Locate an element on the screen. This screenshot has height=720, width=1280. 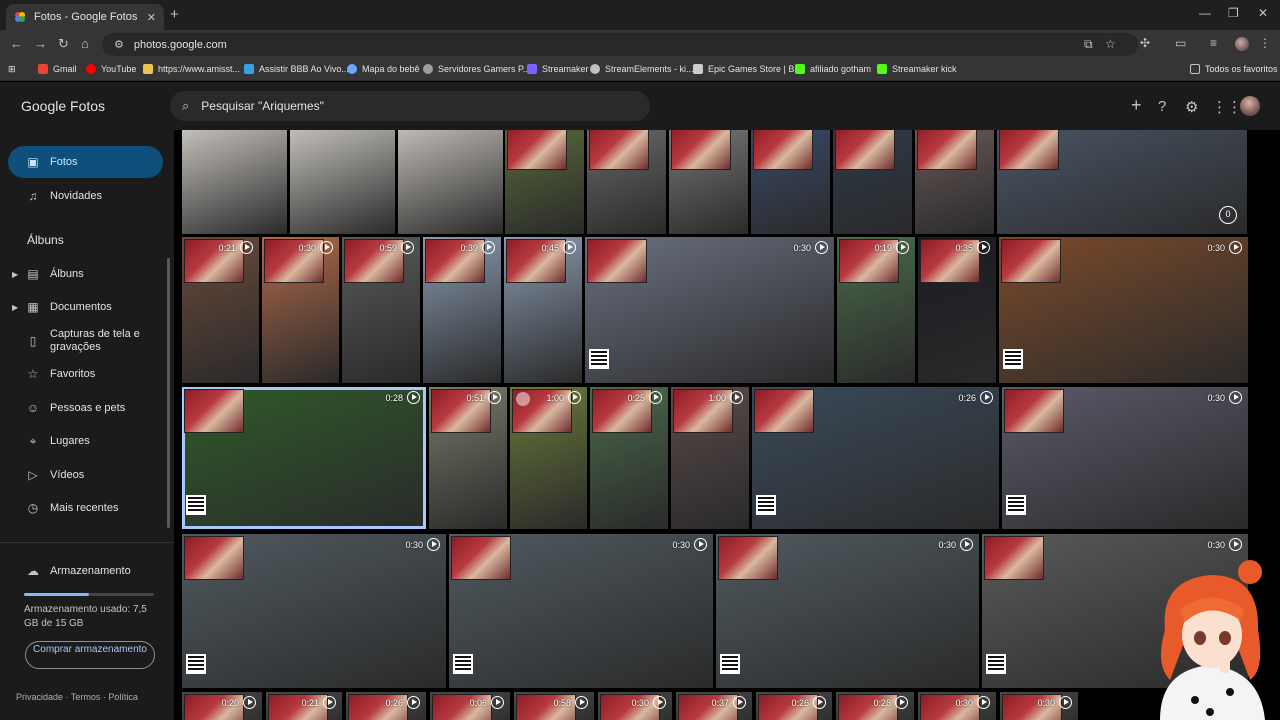
sidebar-item-albuns: ▶ ▤ Álbuns is located at coordinates (85, 274).